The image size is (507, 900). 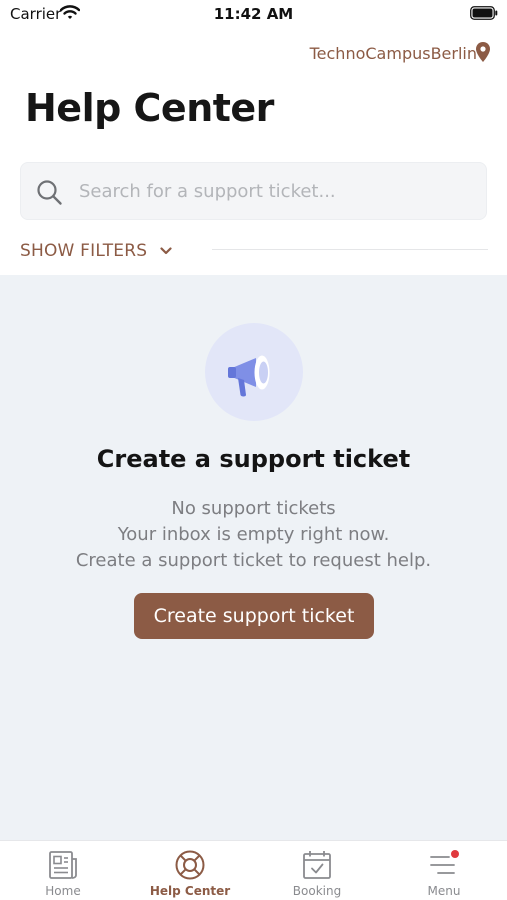 What do you see at coordinates (317, 891) in the screenshot?
I see `tab-label: Booking` at bounding box center [317, 891].